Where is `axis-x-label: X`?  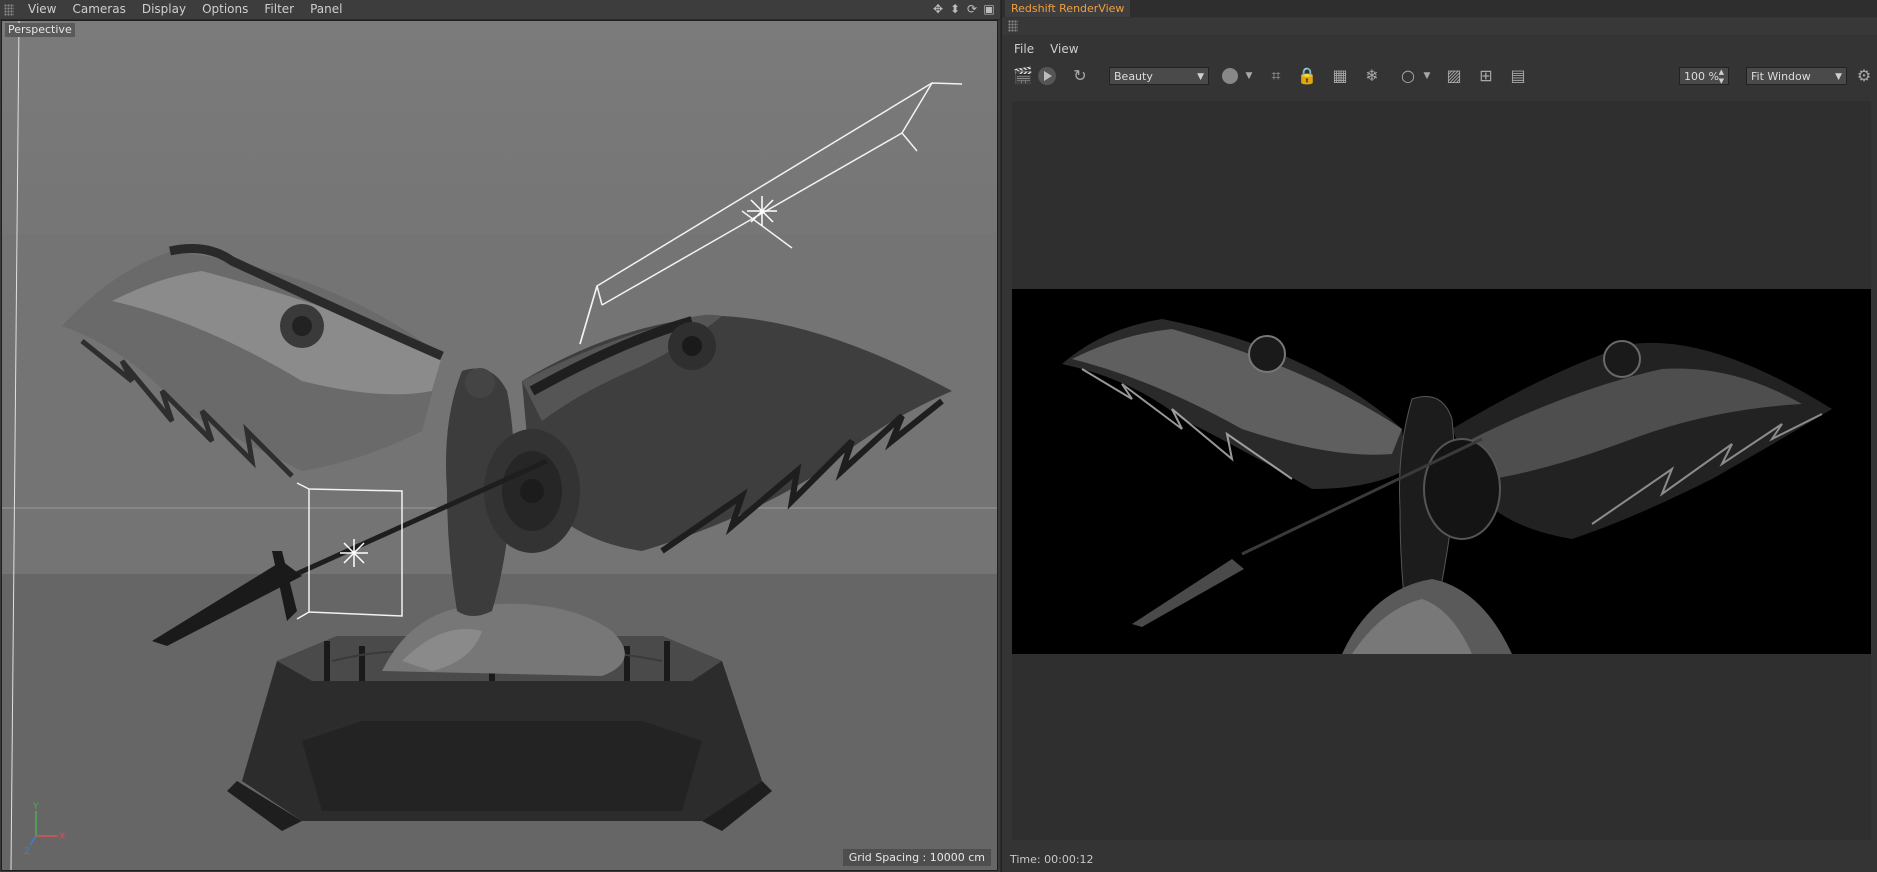
axis-x-label: X is located at coordinates (62, 837).